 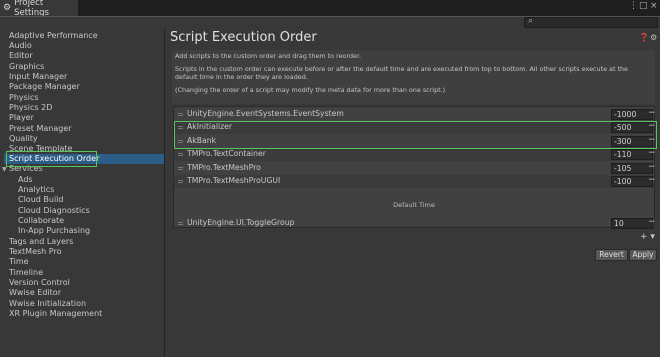 I want to click on expand-triangle-icon: ▼, so click(x=4, y=169).